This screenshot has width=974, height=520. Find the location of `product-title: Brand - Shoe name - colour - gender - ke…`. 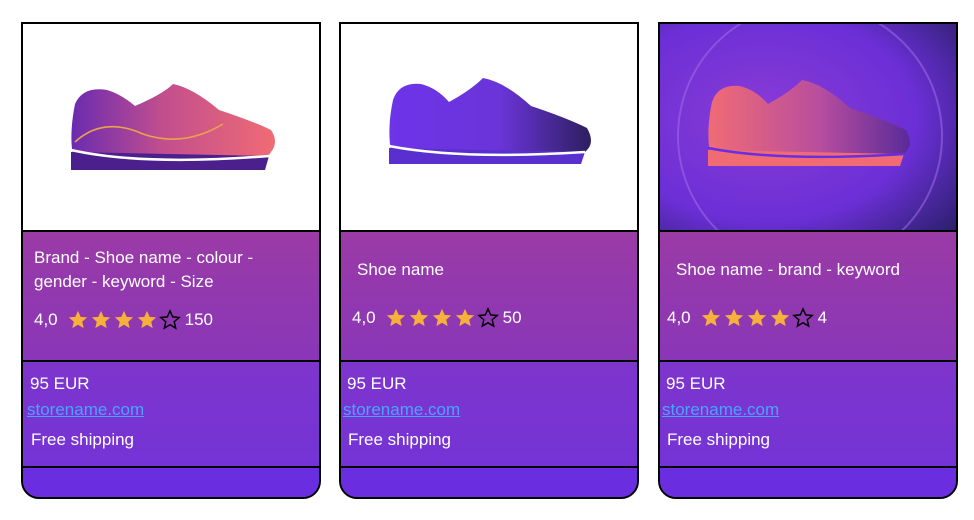

product-title: Brand - Shoe name - colour - gender - ke… is located at coordinates (171, 270).